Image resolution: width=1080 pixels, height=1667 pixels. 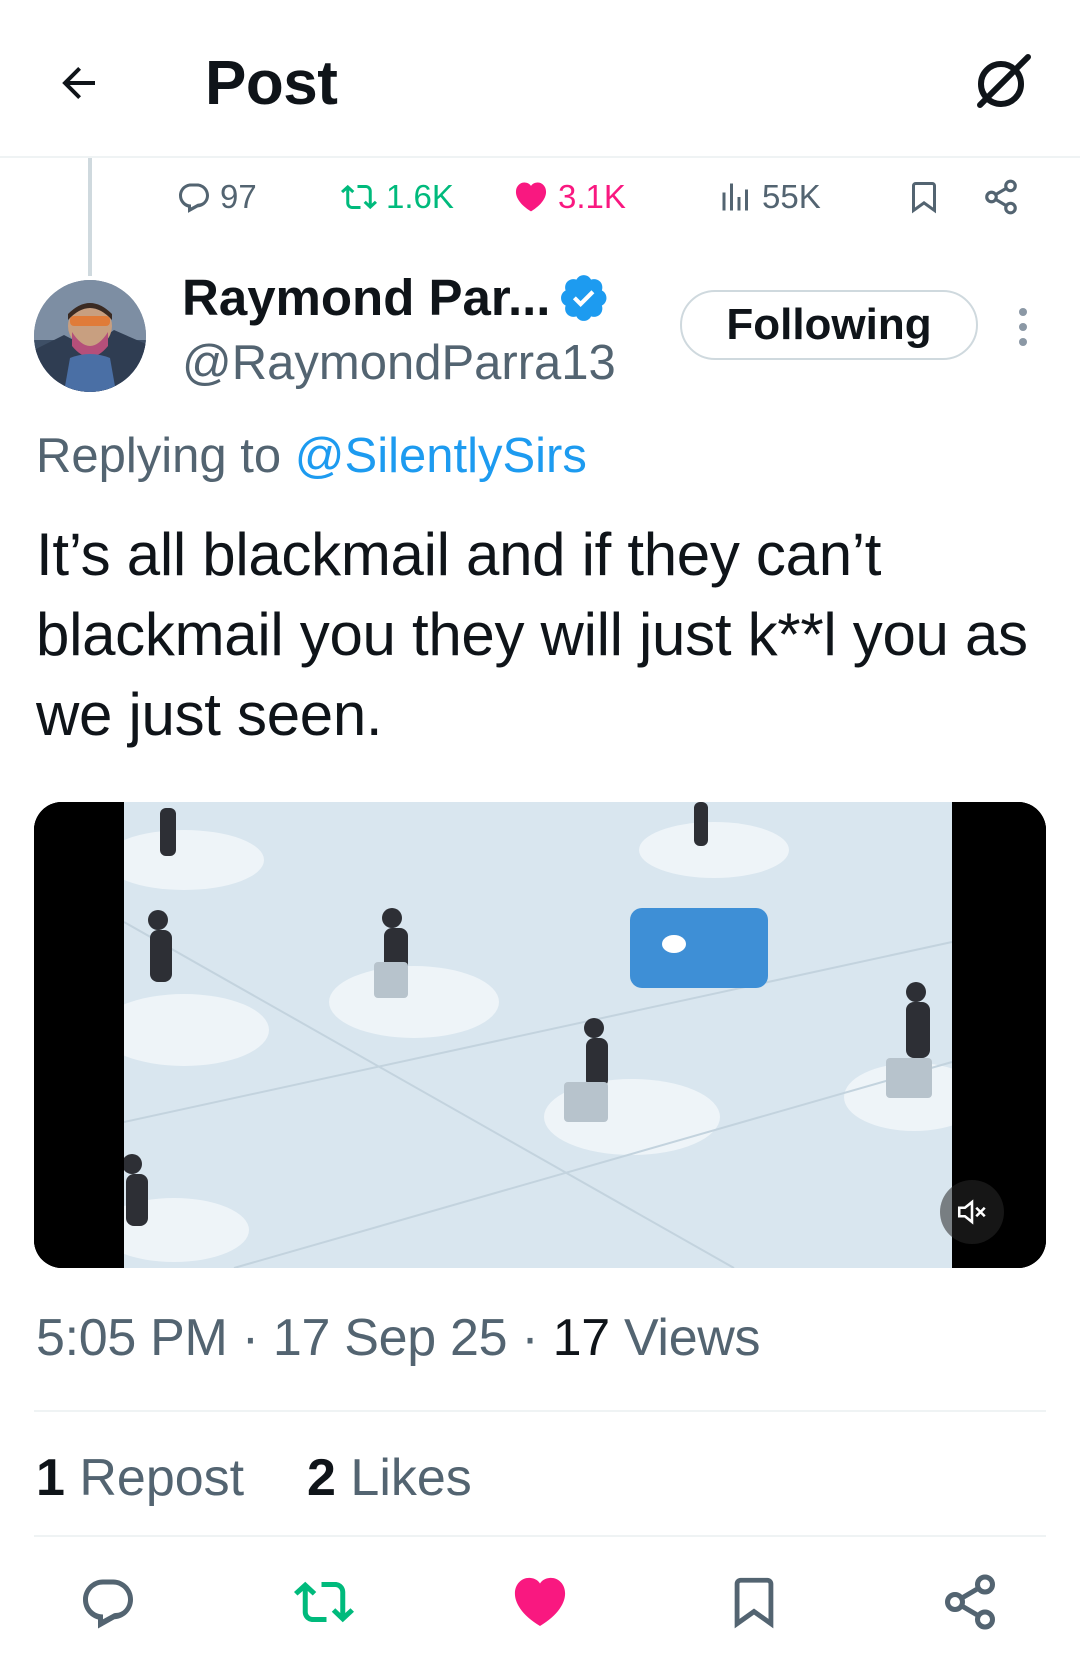 I want to click on arrow-left-icon, so click(x=78, y=83).